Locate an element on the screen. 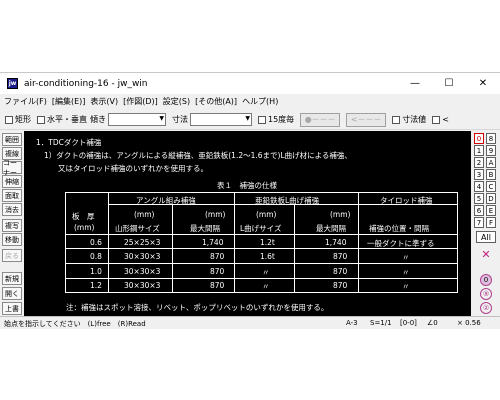 This screenshot has height=400, width=500. layer-4-button: 4 is located at coordinates (479, 186).